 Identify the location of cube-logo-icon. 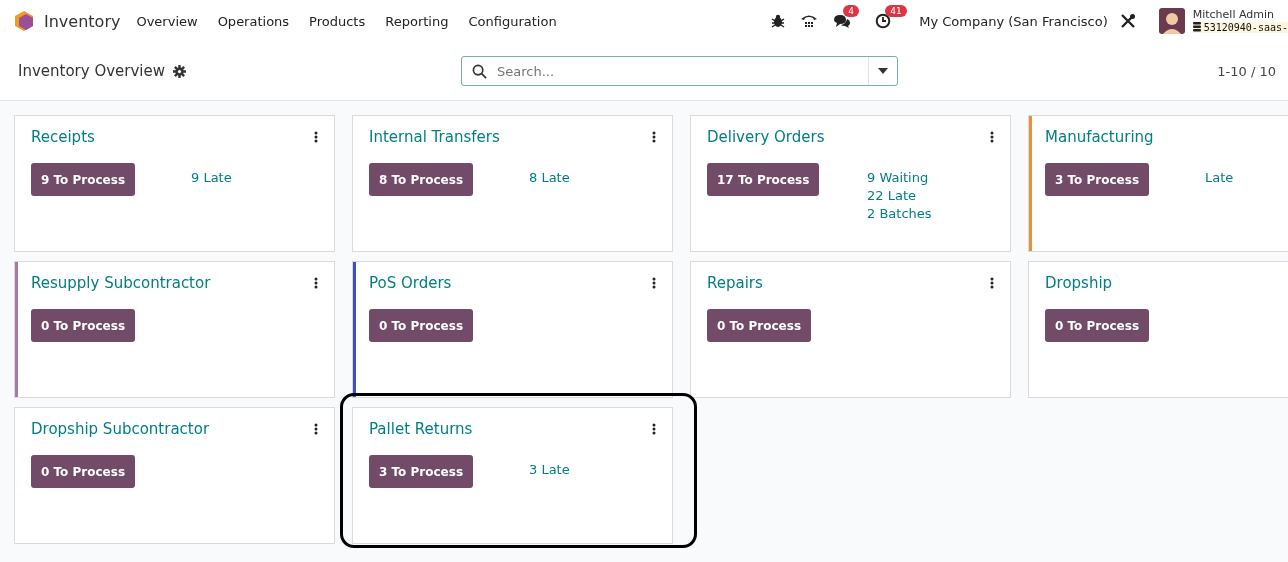
(24, 21).